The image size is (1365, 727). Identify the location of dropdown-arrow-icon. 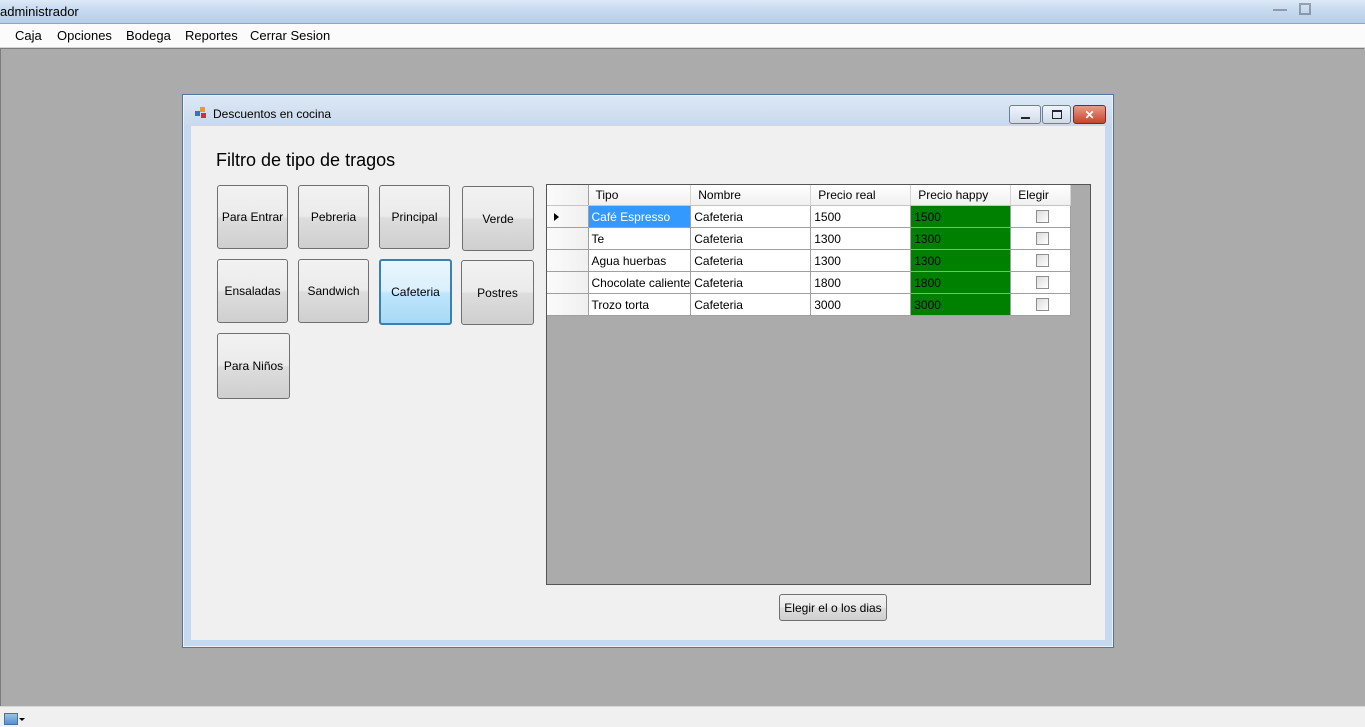
(22, 719).